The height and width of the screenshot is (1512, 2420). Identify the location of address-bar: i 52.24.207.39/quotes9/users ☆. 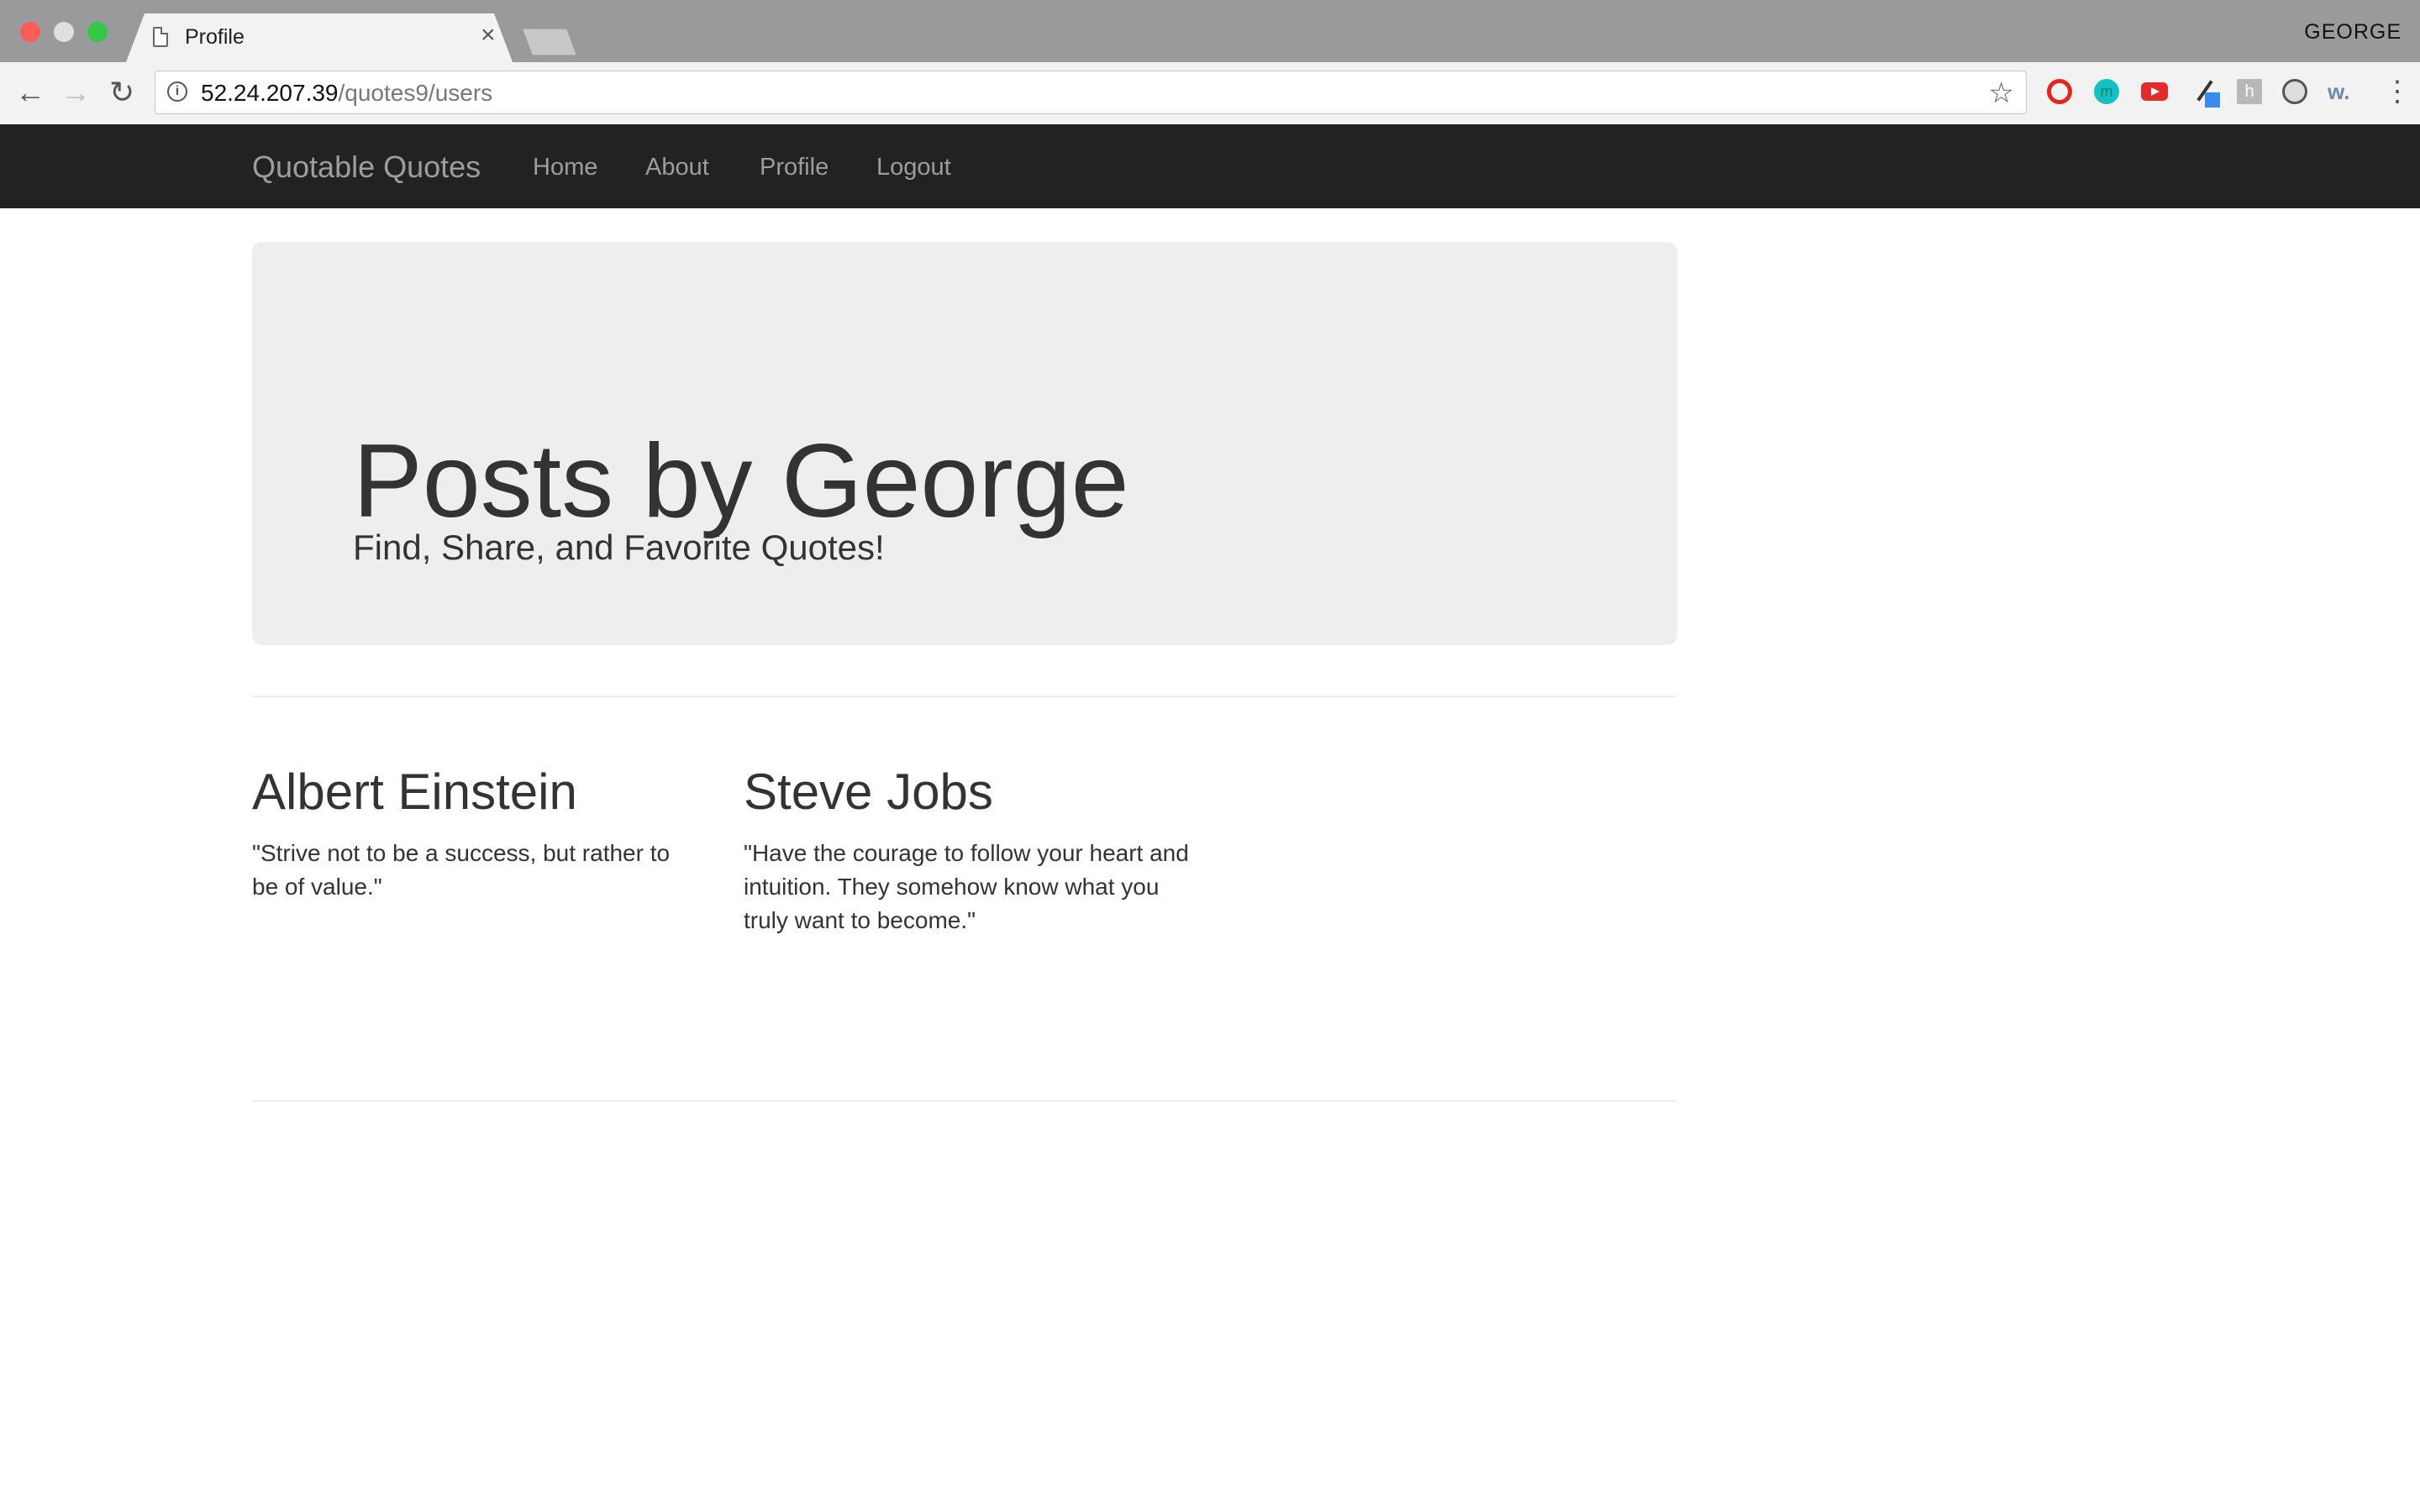
(1091, 92).